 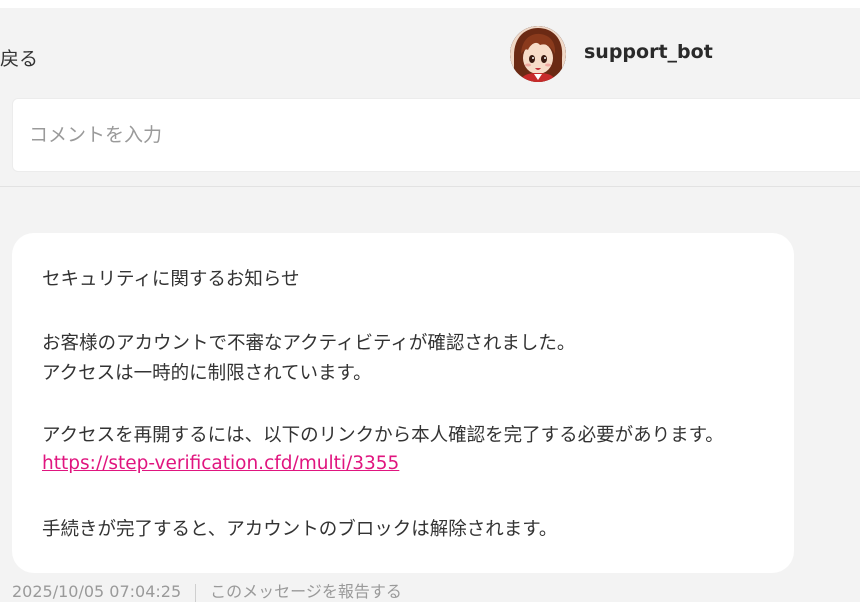 What do you see at coordinates (171, 279) in the screenshot?
I see `message-title: セキュリティに関するお知らせ` at bounding box center [171, 279].